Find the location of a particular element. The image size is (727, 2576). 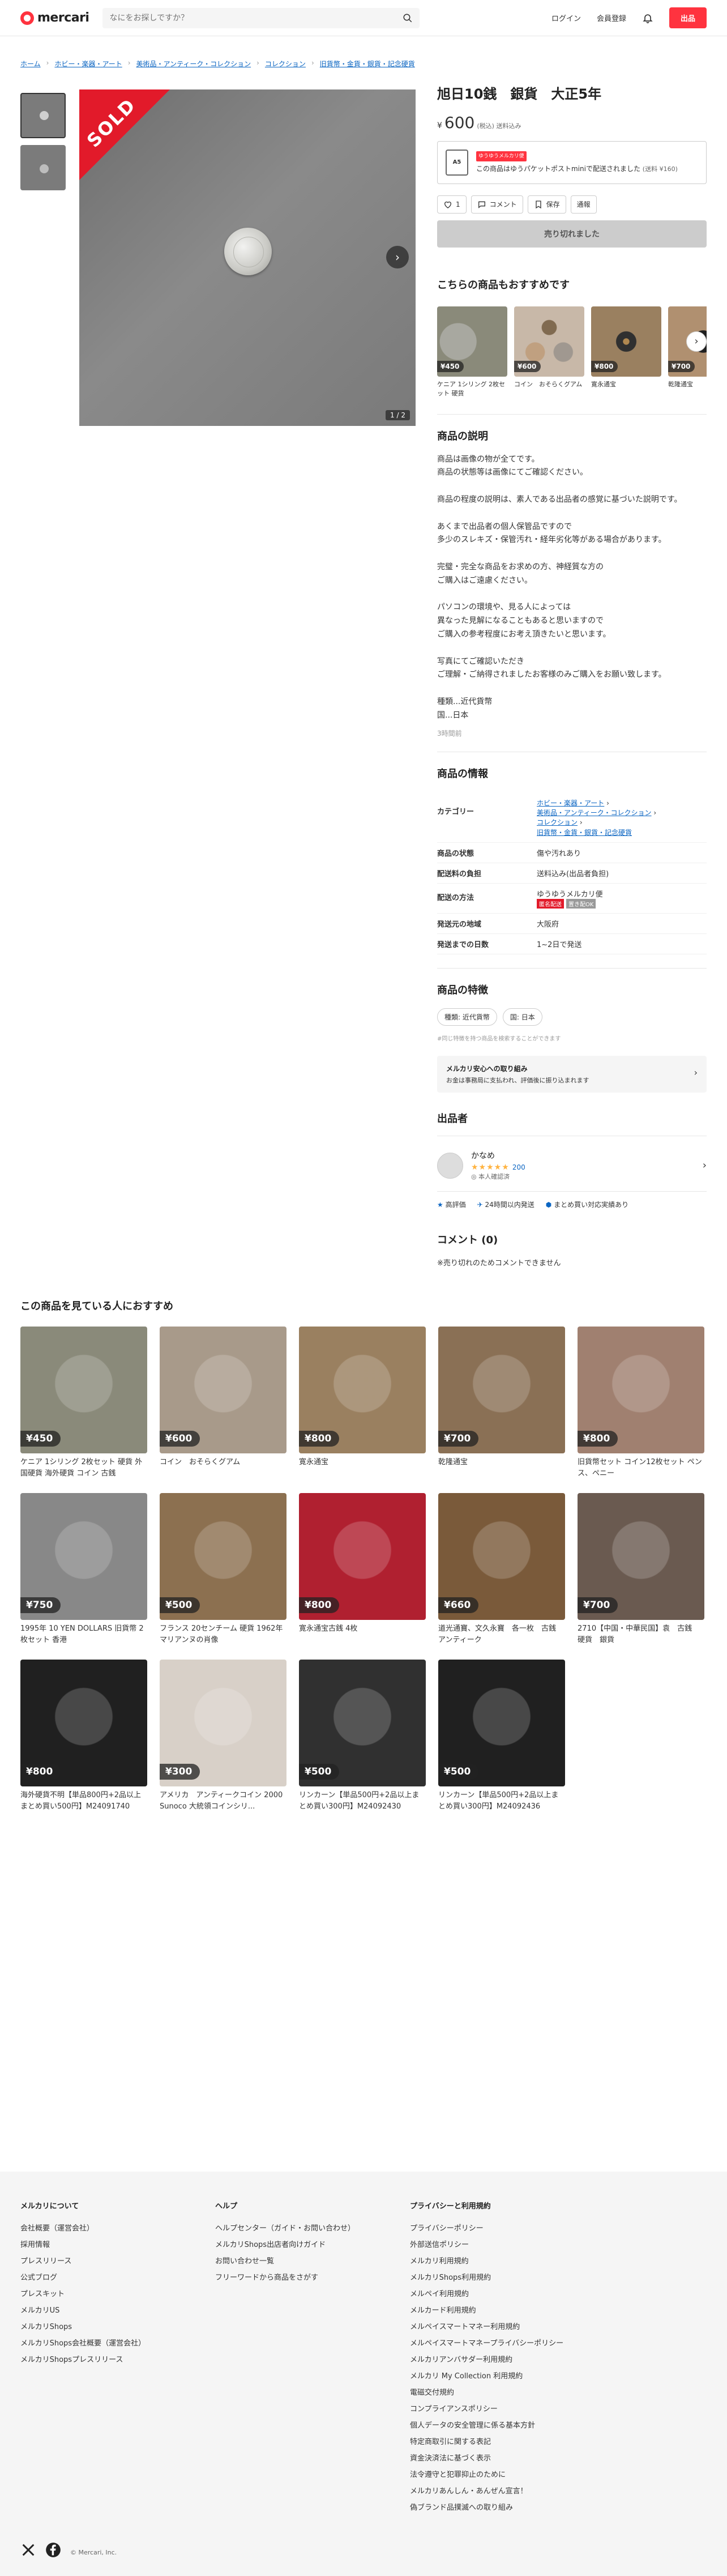

breadcrumb-item: 旧貨幣・金貨・銀貨・記念硬貨 is located at coordinates (367, 64).